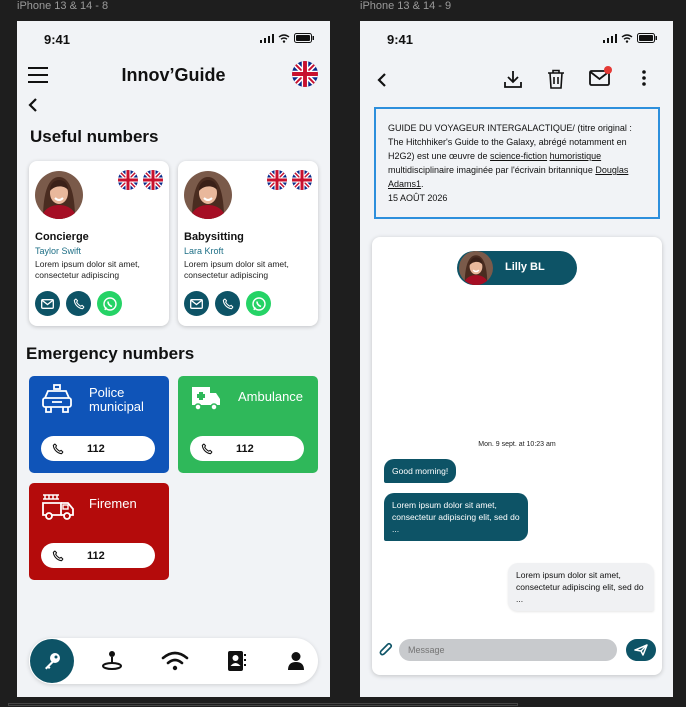  What do you see at coordinates (63, 6) in the screenshot?
I see `frame-label-left: iPhone 13 & 14 - 8` at bounding box center [63, 6].